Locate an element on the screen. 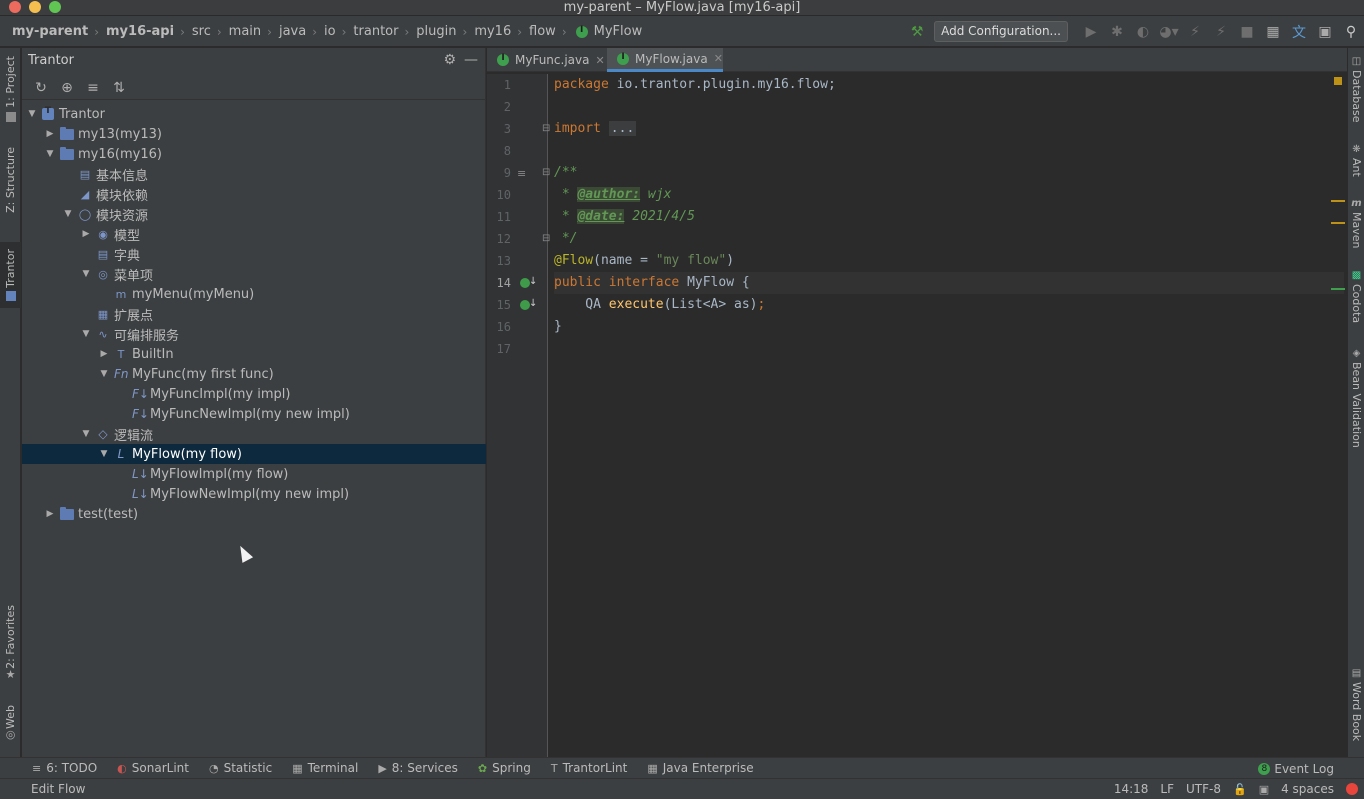 This screenshot has width=1364, height=799. tree-item: ▶ test(test) is located at coordinates (254, 514).